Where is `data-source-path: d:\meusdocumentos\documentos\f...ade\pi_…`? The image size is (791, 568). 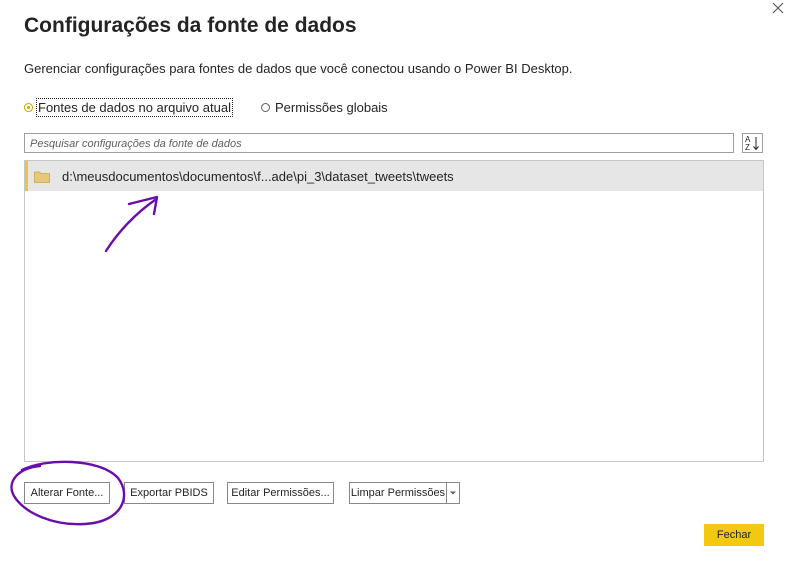 data-source-path: d:\meusdocumentos\documentos\f...ade\pi_… is located at coordinates (258, 176).